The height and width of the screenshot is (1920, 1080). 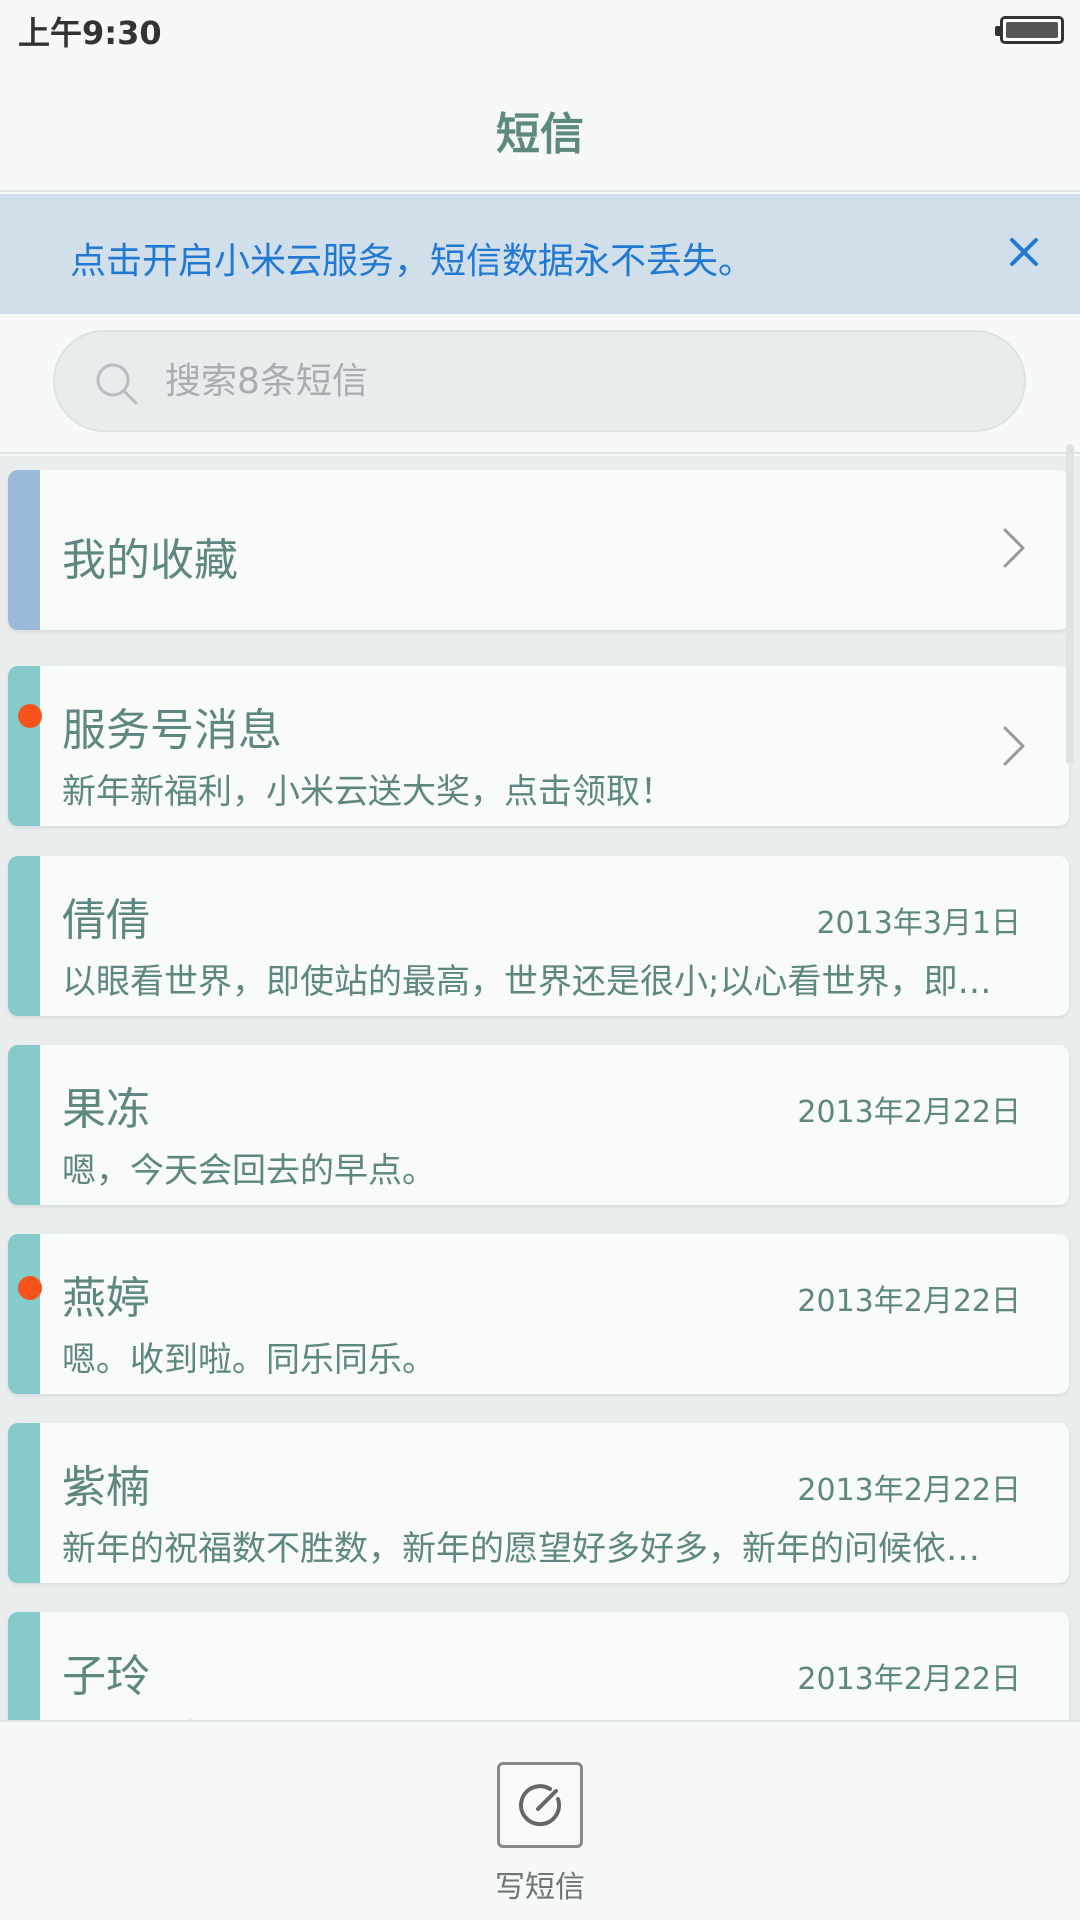 I want to click on status-bar: 上午9:30, so click(x=540, y=30).